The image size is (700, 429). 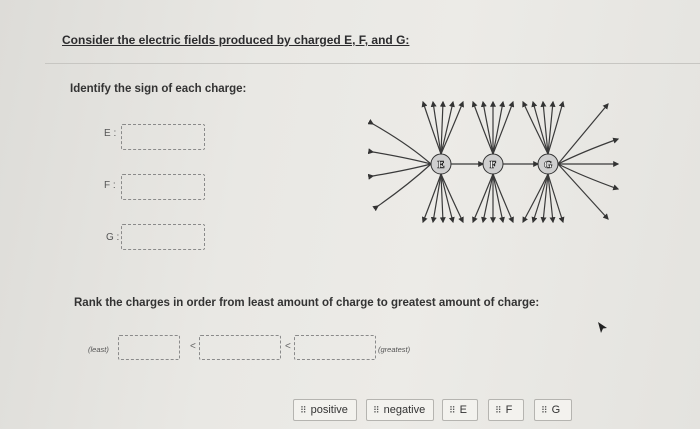 I want to click on tile-g: ⠿ G, so click(x=553, y=410).